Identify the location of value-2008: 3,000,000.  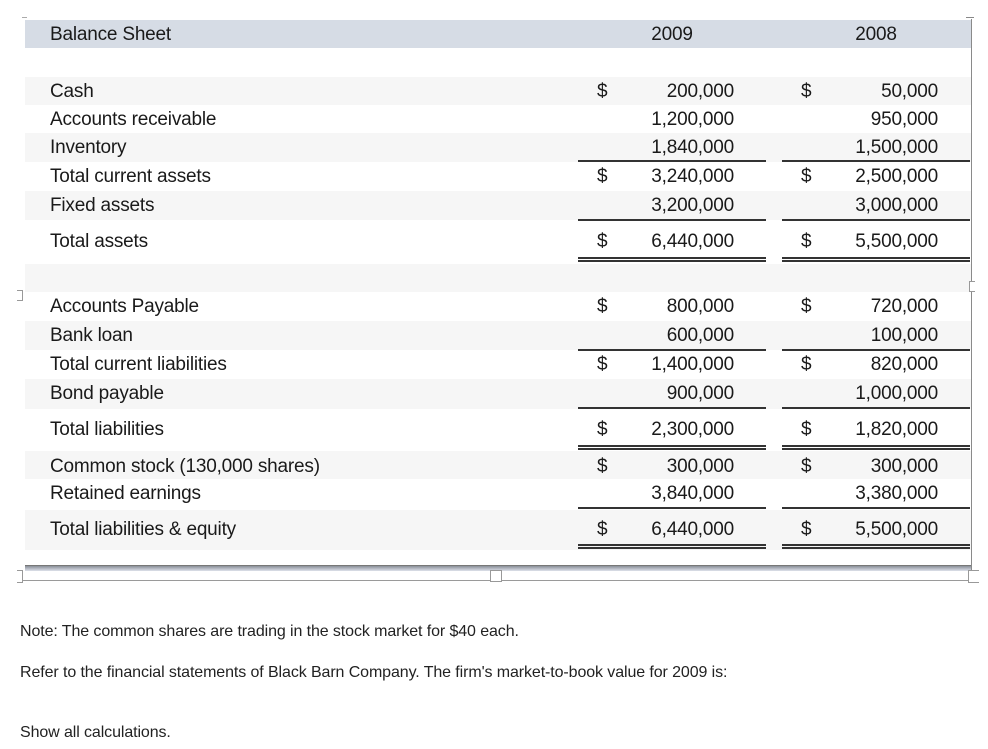
(896, 205).